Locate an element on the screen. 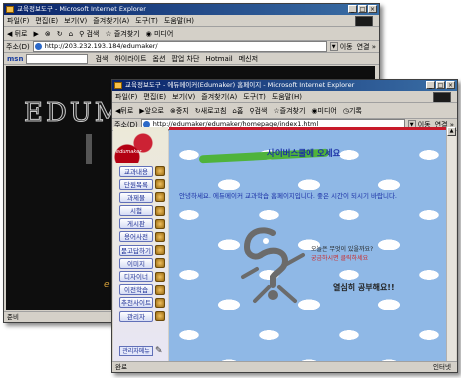 Image resolution: width=461 pixels, height=378 pixels. msn-search: 검색 is located at coordinates (101, 59).